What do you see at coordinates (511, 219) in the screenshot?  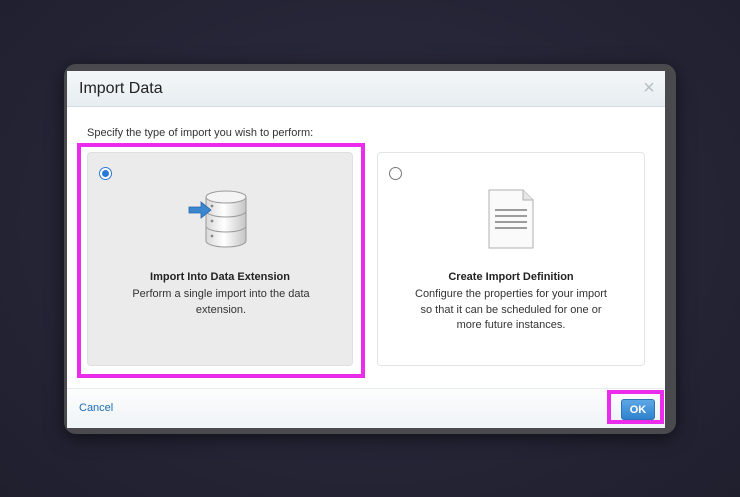 I see `document-icon` at bounding box center [511, 219].